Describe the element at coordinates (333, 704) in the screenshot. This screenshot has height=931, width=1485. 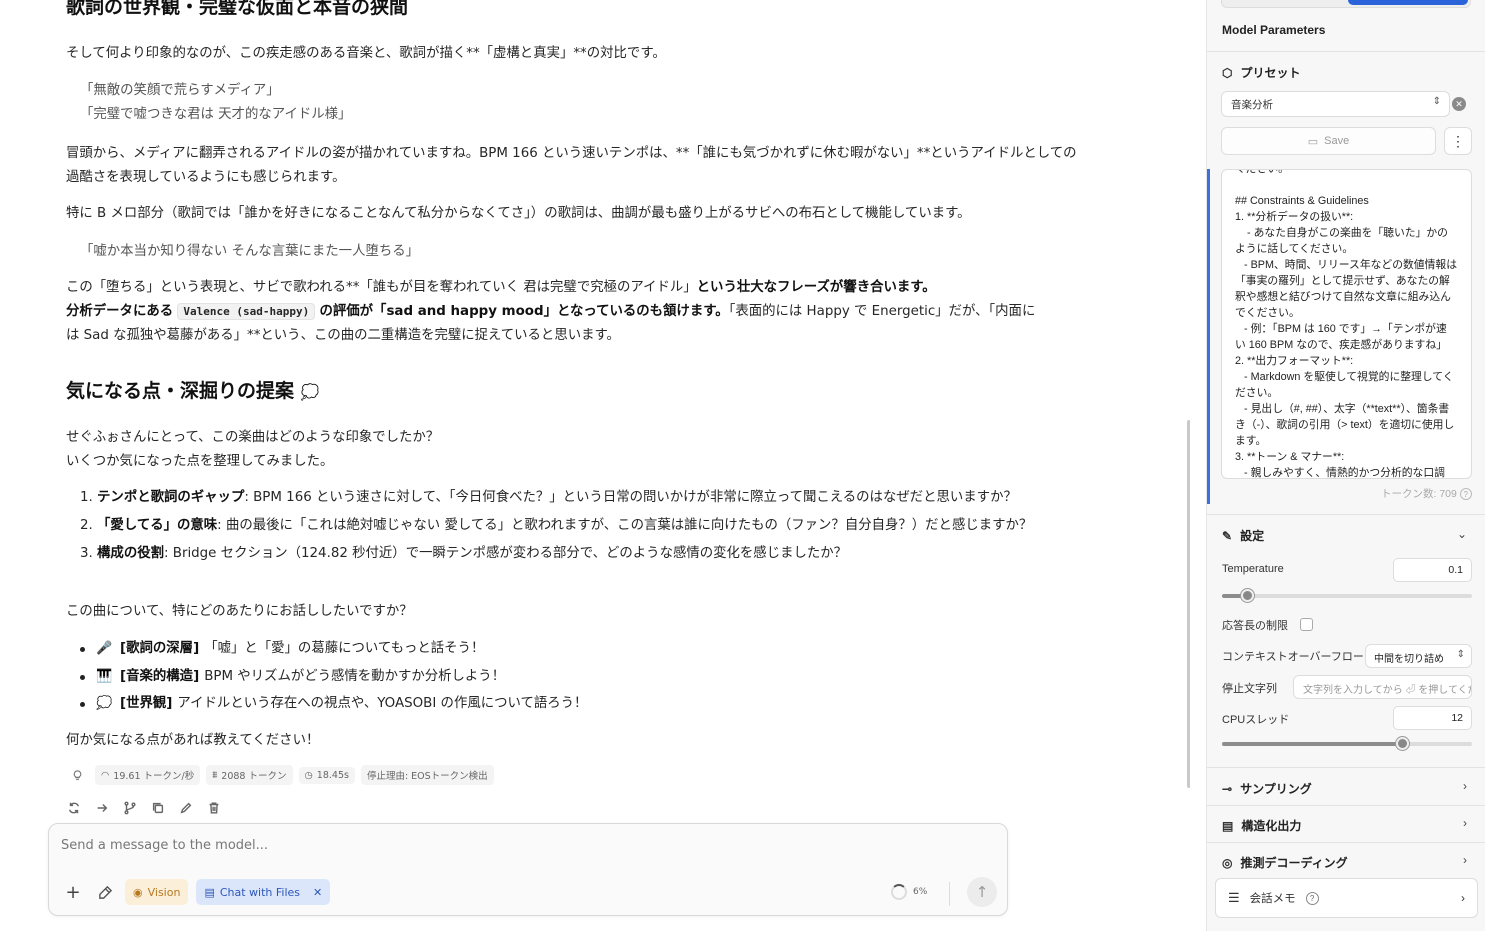
I see `list-item: 💭 [世界観] アイドルという存在への視点や、YOASOBI の作風について語ろう！` at that location.